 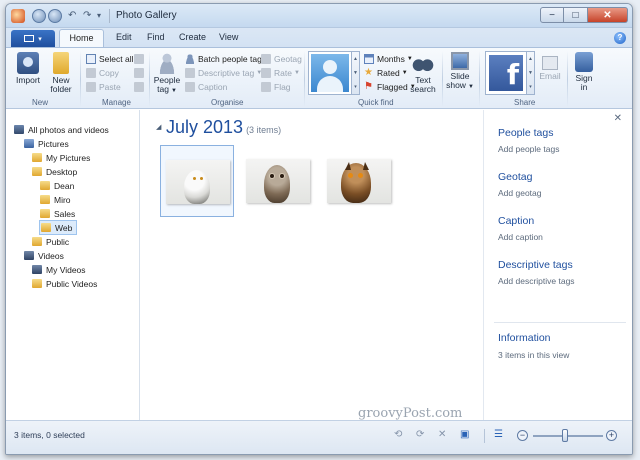 What do you see at coordinates (460, 72) in the screenshot?
I see `slide-show-button: Slide show ▼` at bounding box center [460, 72].